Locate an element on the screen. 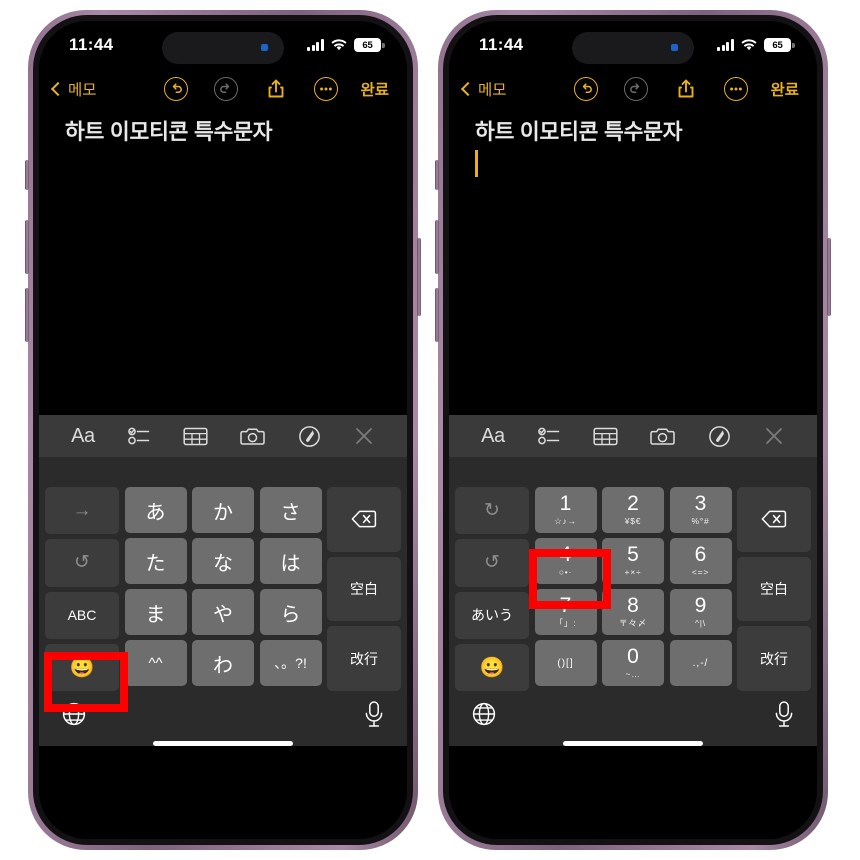  abc-mode-key: ABC is located at coordinates (82, 615).